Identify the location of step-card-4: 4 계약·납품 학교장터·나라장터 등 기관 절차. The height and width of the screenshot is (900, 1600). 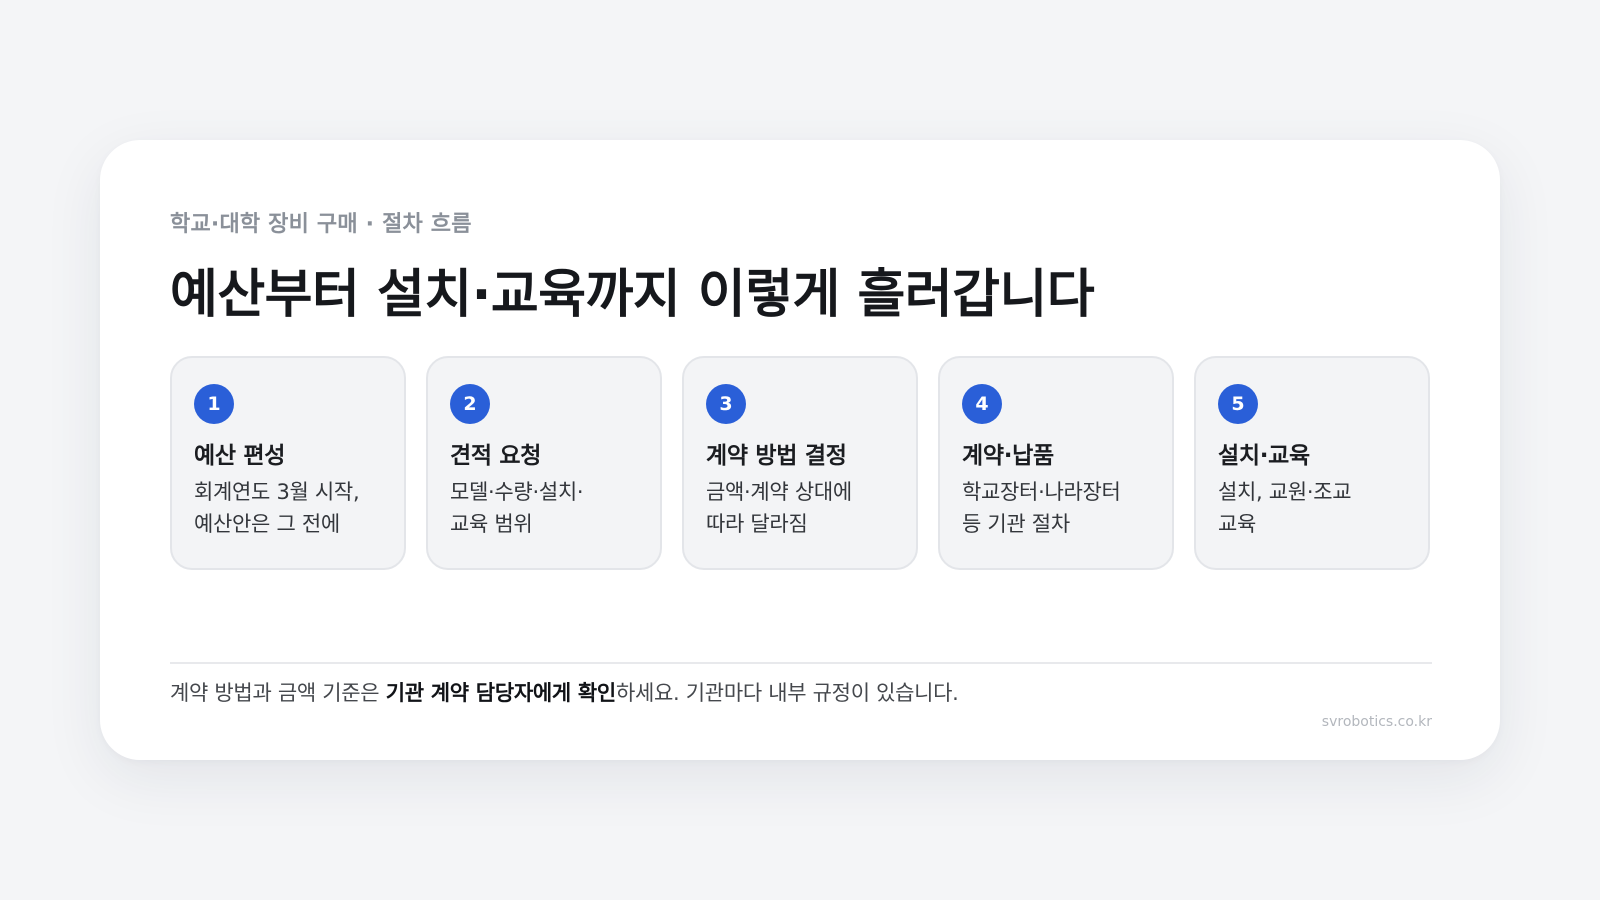
(1056, 463).